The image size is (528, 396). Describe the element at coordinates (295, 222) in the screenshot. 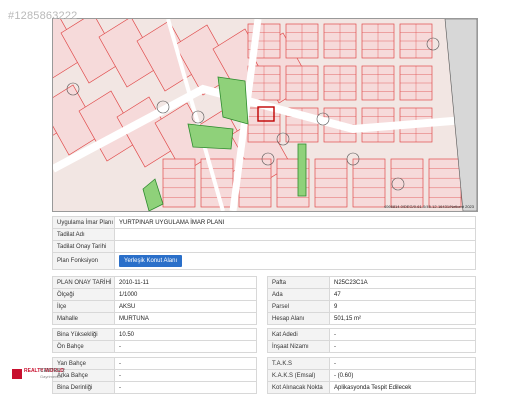

I see `plan-value: YURTPINAR UYGULAMA İMAR PLANI` at that location.